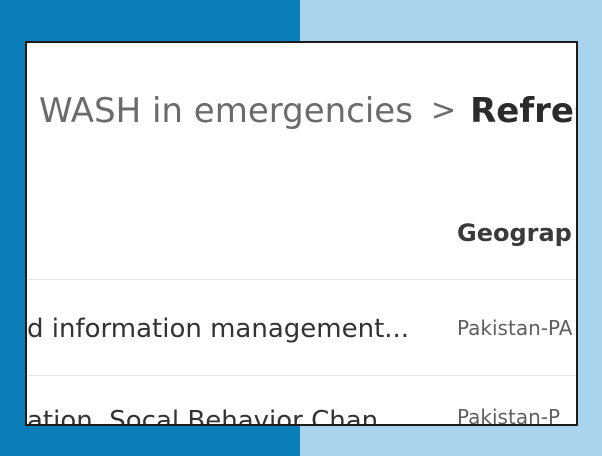  I want to click on row-title: ation, Socal Behavior Chan, so click(202, 415).